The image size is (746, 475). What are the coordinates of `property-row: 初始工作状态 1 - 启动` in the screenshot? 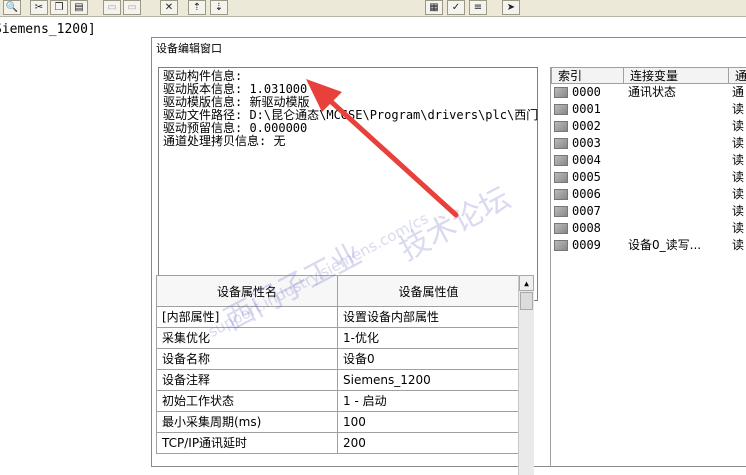 It's located at (338, 401).